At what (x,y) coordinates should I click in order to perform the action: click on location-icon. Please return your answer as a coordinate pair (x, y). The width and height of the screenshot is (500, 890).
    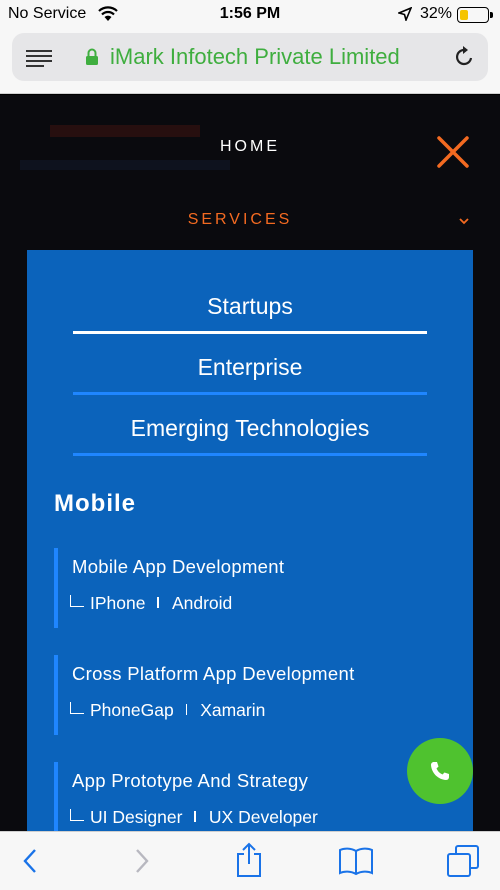
    Looking at the image, I should click on (405, 14).